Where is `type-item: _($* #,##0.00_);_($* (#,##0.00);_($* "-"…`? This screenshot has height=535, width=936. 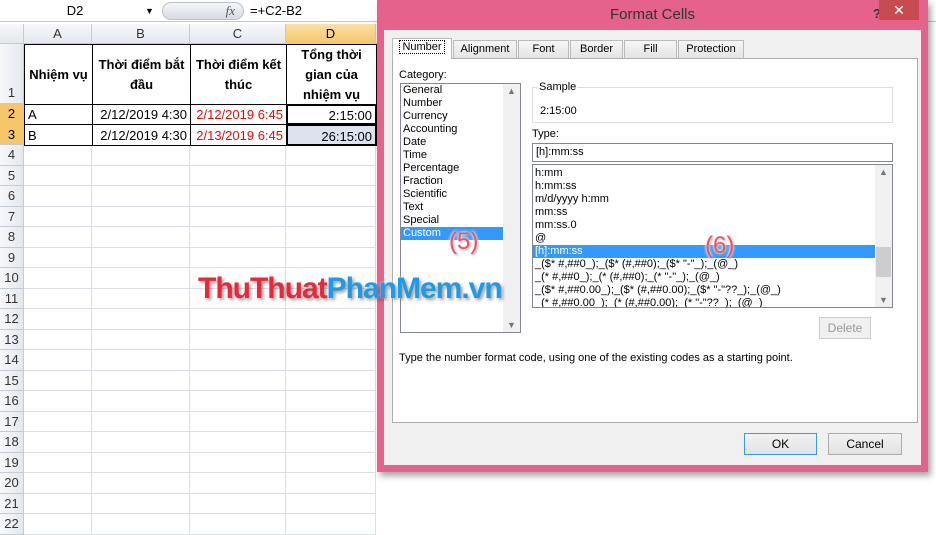
type-item: _($* #,##0.00_);_($* (#,##0.00);_($* "-"… is located at coordinates (704, 290).